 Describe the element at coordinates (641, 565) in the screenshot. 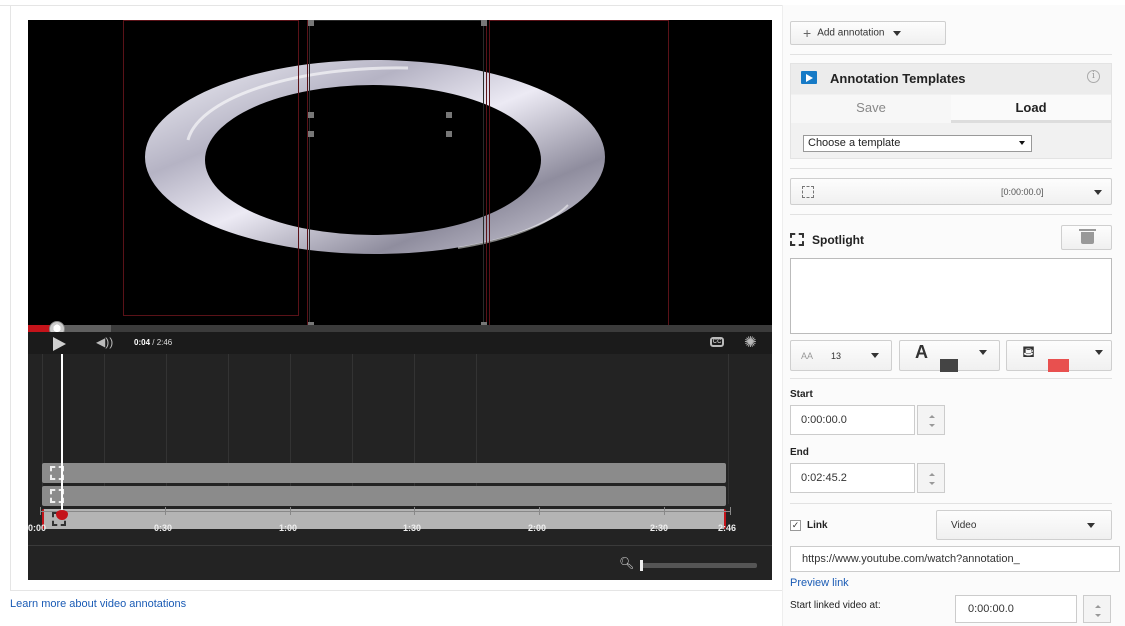

I see `zoom-slider-thumb` at that location.